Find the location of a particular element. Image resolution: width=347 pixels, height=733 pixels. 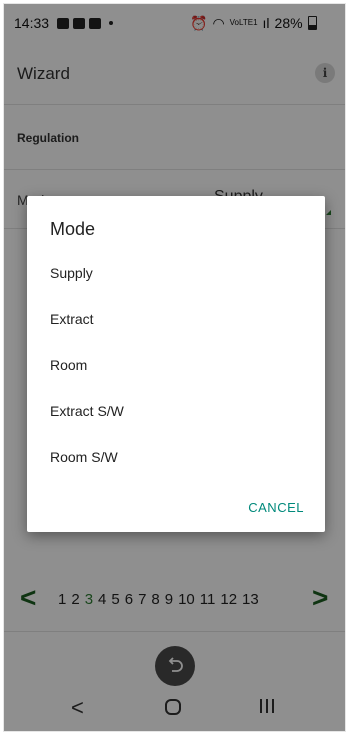

cancel-button: CANCEL is located at coordinates (276, 507).